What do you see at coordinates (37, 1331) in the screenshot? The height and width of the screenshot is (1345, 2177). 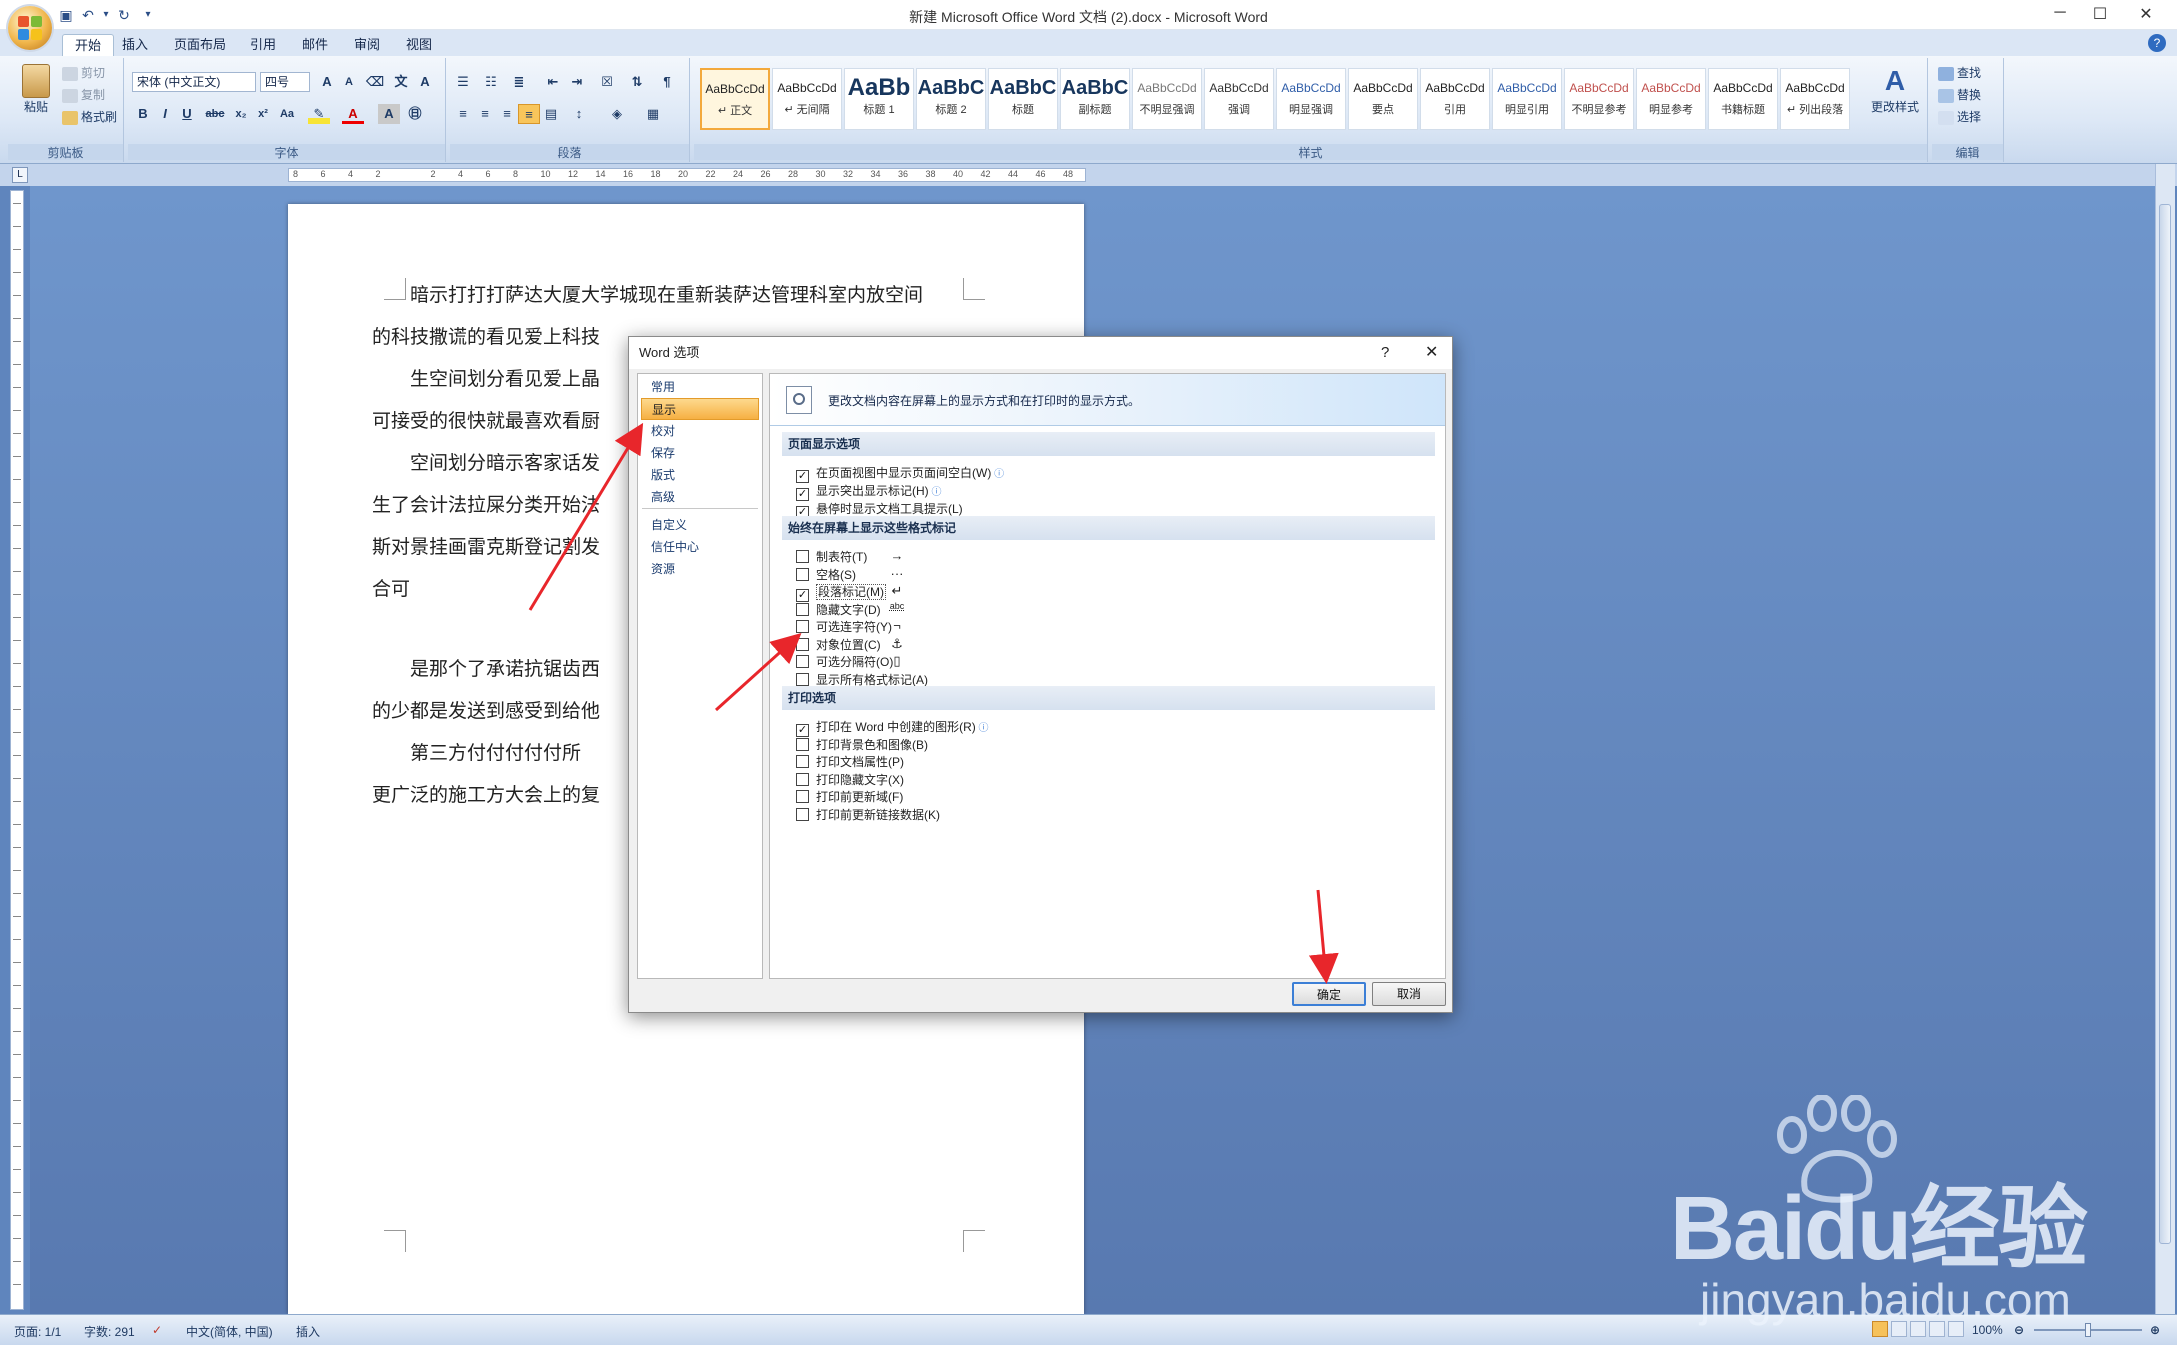 I see `page-count: 页面: 1/1` at bounding box center [37, 1331].